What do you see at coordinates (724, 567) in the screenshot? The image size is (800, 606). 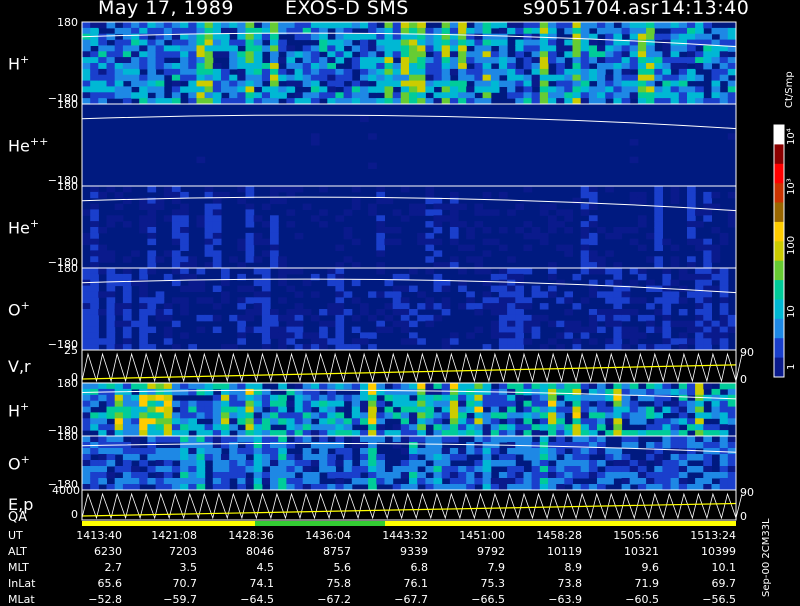 I see `table-cell: 10.1` at bounding box center [724, 567].